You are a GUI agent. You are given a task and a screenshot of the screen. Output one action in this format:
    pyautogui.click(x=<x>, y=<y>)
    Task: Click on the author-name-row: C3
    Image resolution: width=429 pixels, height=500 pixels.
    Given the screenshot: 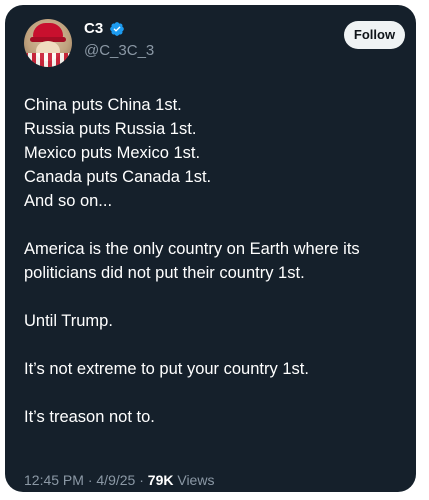 What is the action you would take?
    pyautogui.click(x=104, y=29)
    